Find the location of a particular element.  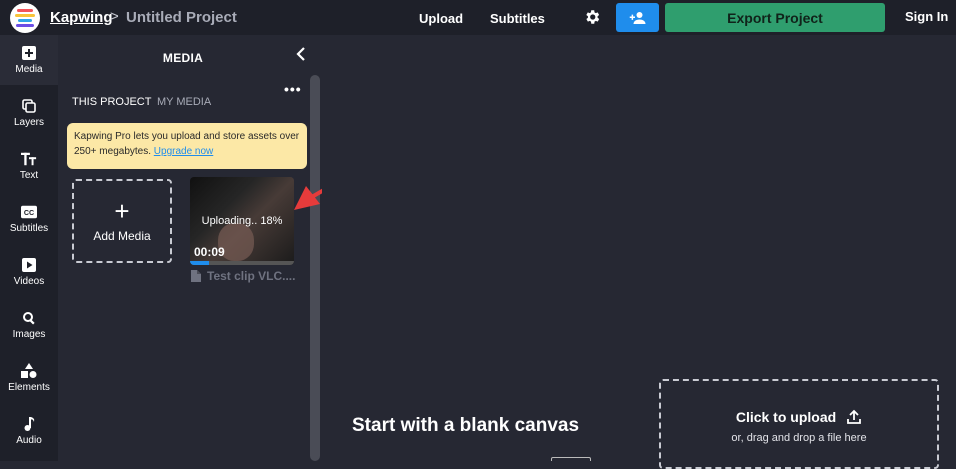

add-media-label: Add Media is located at coordinates (122, 236).